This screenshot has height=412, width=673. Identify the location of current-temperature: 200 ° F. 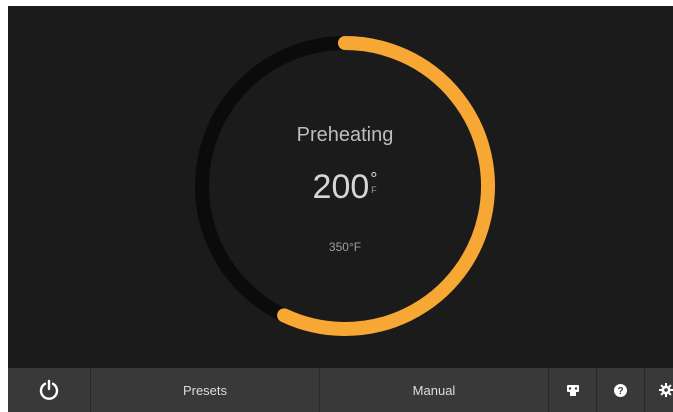
(345, 187).